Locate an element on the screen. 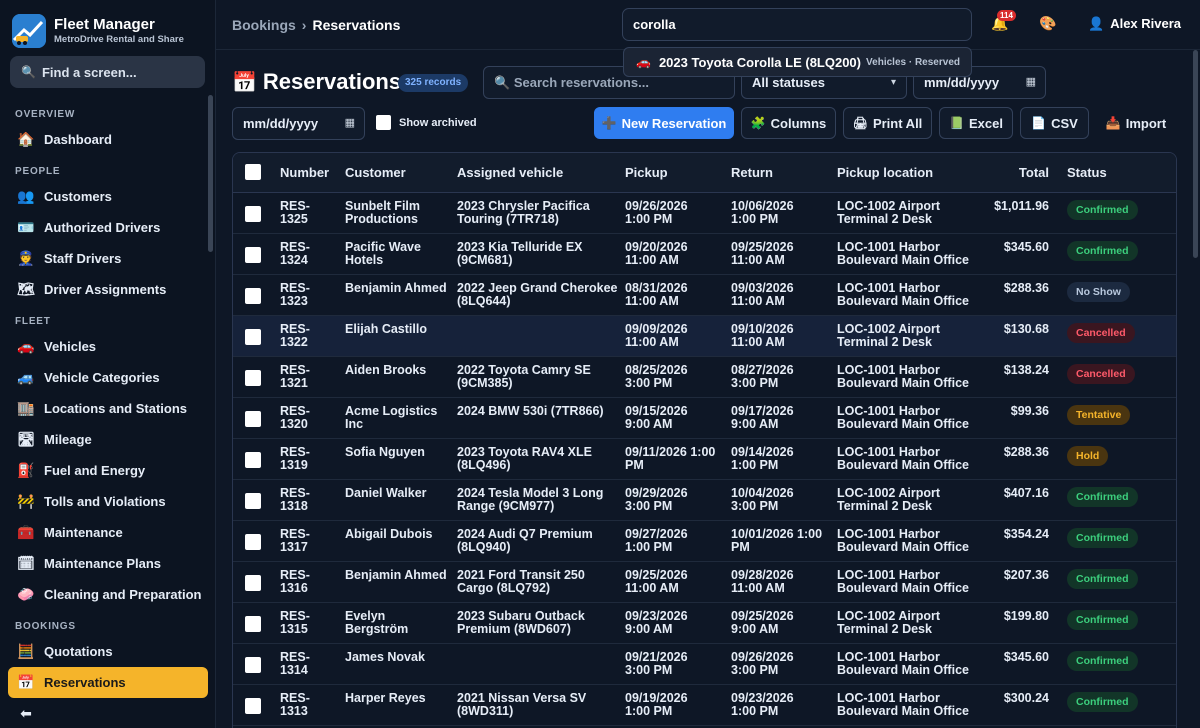 Image resolution: width=1200 pixels, height=728 pixels. csv-label: CSV is located at coordinates (1064, 123).